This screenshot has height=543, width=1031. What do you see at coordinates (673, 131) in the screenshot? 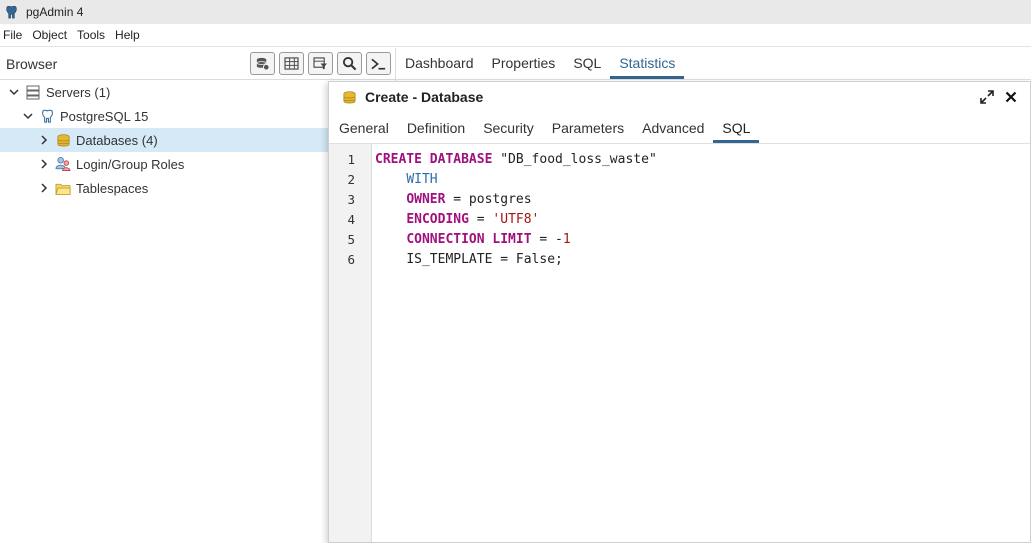
I see `tab-advanced: Advanced` at bounding box center [673, 131].